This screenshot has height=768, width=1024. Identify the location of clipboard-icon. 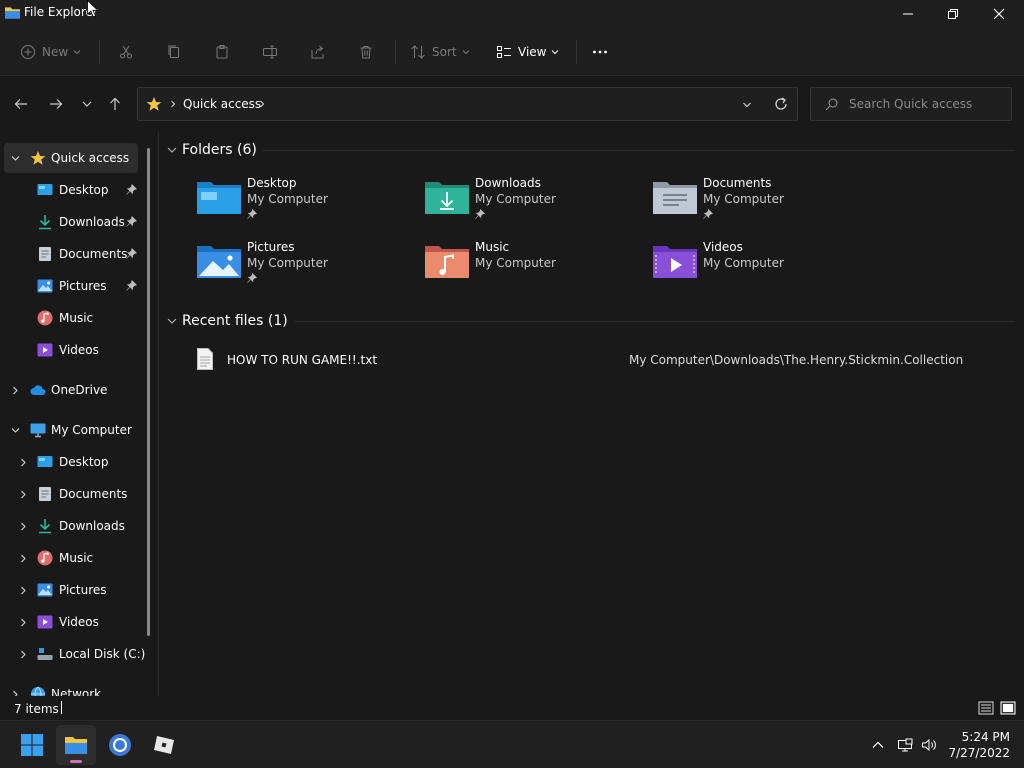
(222, 52).